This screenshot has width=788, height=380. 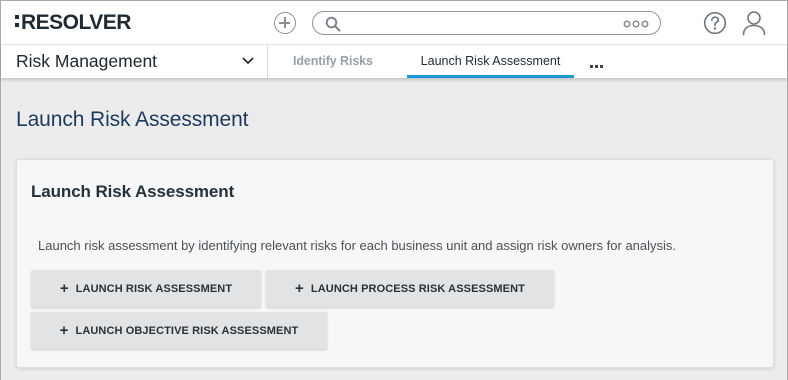 I want to click on user-icon, so click(x=754, y=23).